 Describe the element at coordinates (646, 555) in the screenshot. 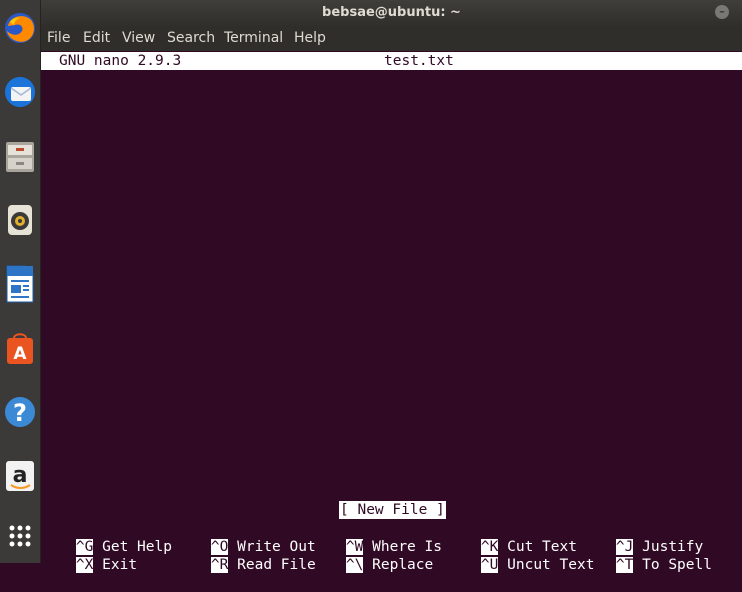

I see `shortcut-to-spell: ^T To Spell` at that location.